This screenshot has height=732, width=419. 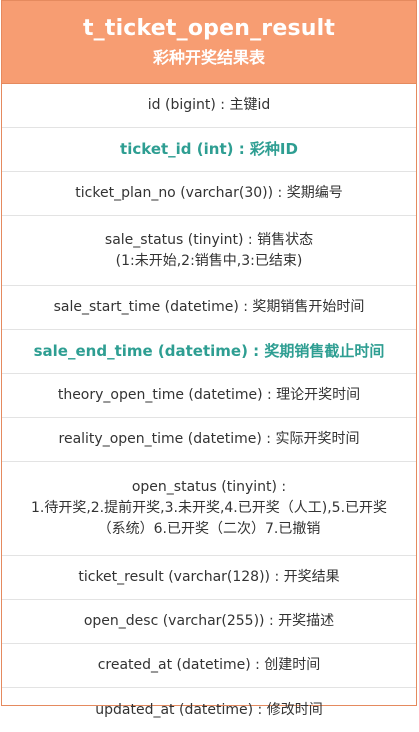 I want to click on field-text: open_desc (varchar(255)) : 开奖描述, so click(x=209, y=621).